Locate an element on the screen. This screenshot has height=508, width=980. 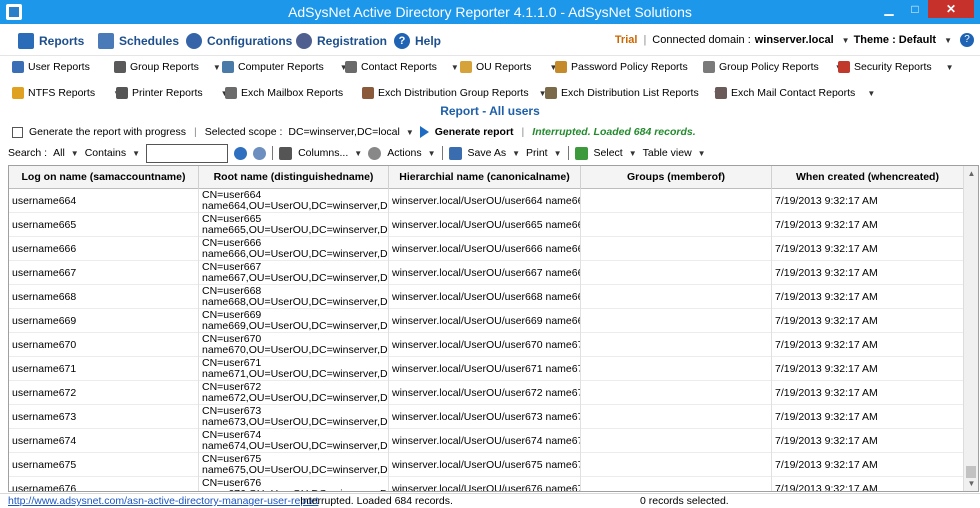
cell-logon: username673 is located at coordinates (104, 417).